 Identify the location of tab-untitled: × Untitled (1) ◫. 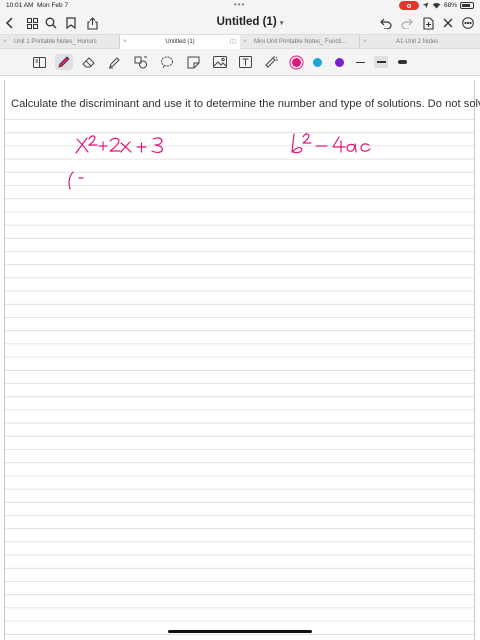
(180, 42).